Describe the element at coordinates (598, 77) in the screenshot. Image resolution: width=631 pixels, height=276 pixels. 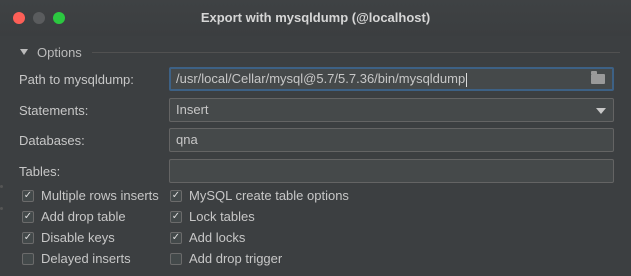
I see `browse-folder-icon` at that location.